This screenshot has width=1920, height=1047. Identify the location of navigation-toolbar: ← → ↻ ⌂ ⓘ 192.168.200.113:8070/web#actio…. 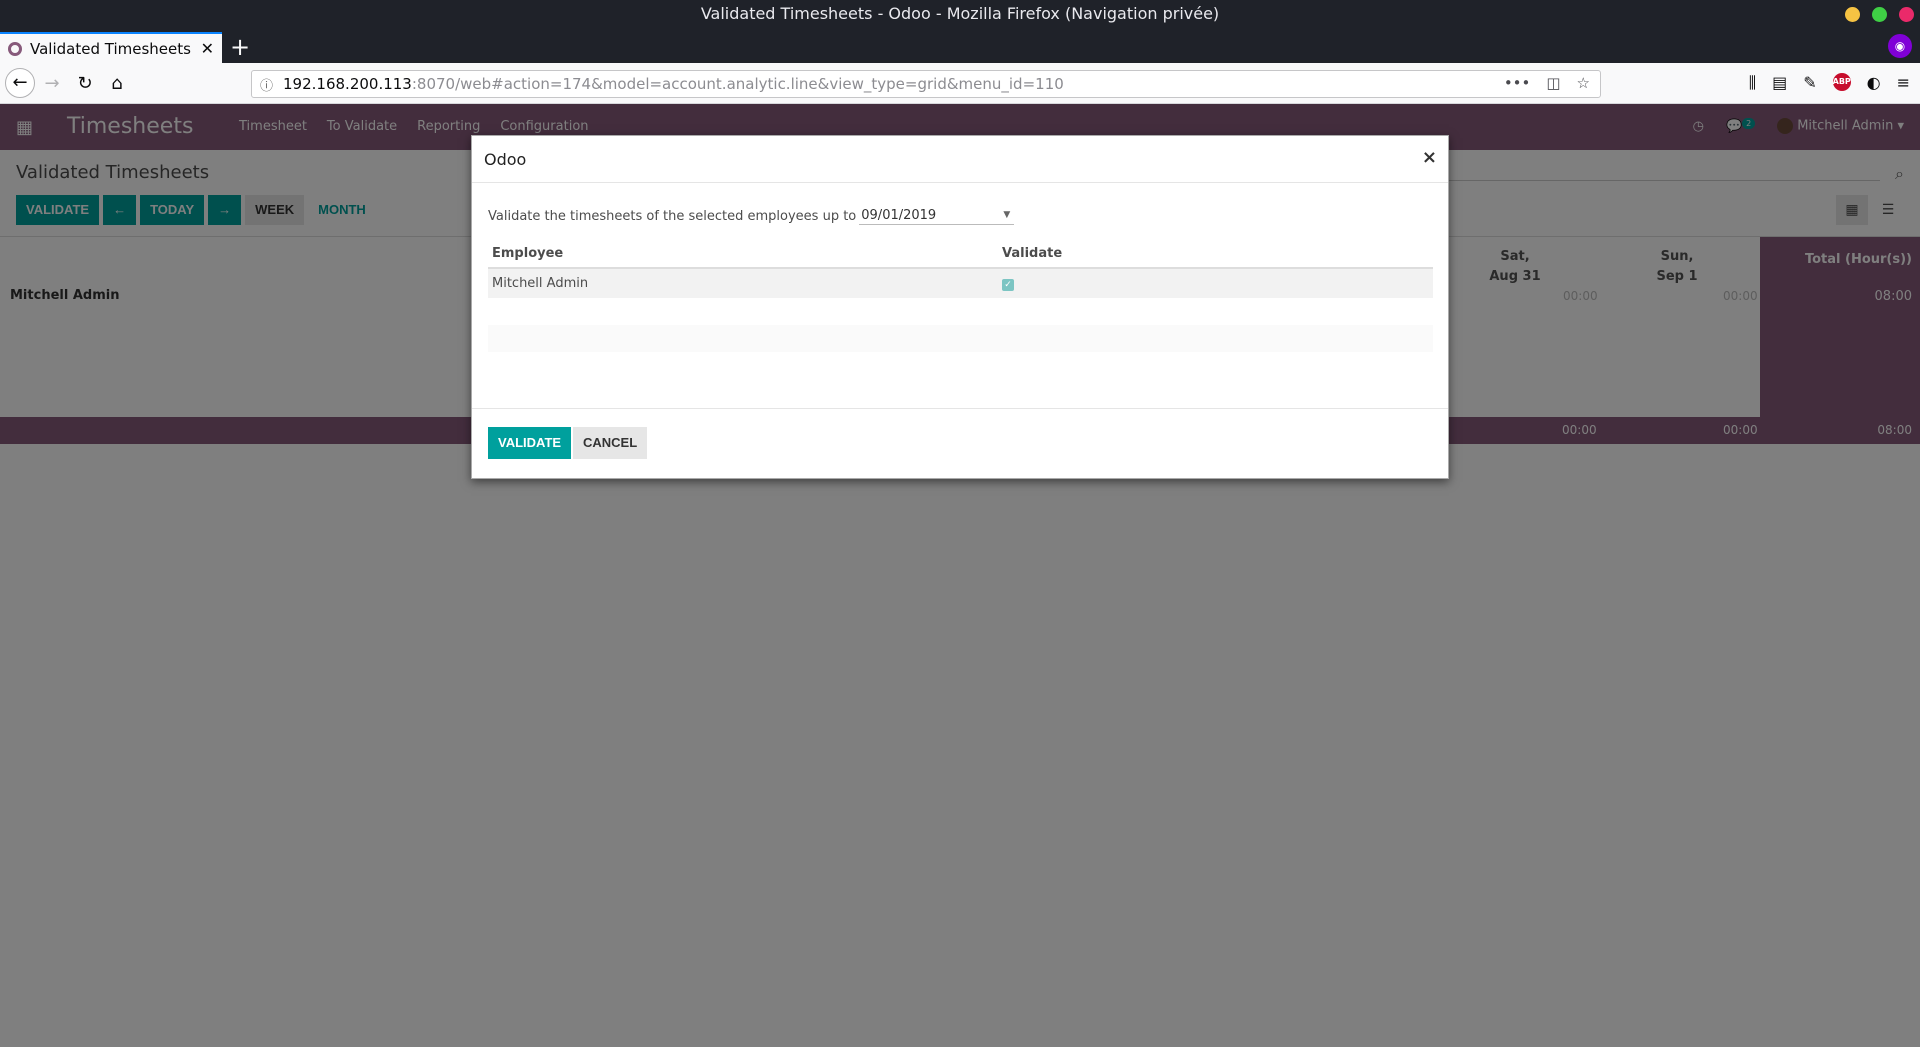
(960, 83).